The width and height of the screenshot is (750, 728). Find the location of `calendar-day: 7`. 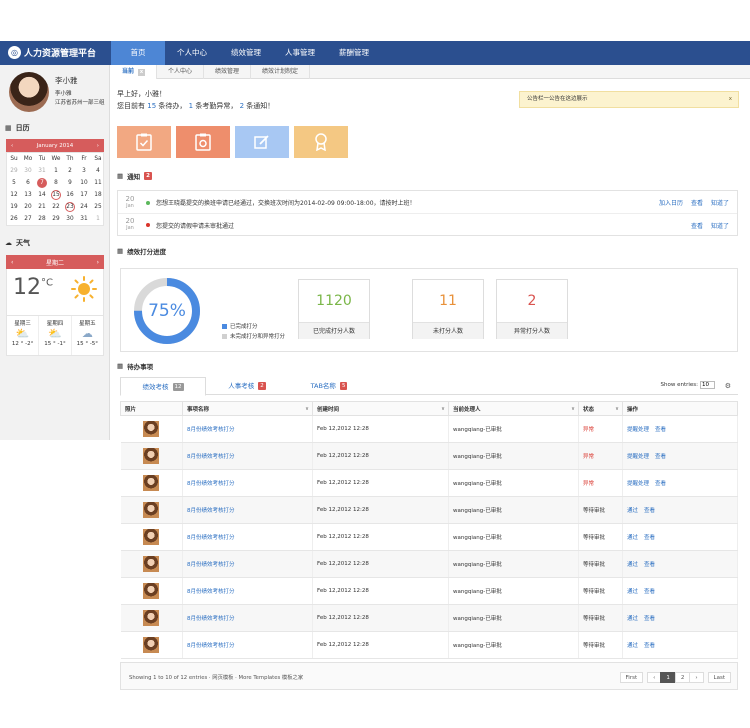

calendar-day: 7 is located at coordinates (42, 183).